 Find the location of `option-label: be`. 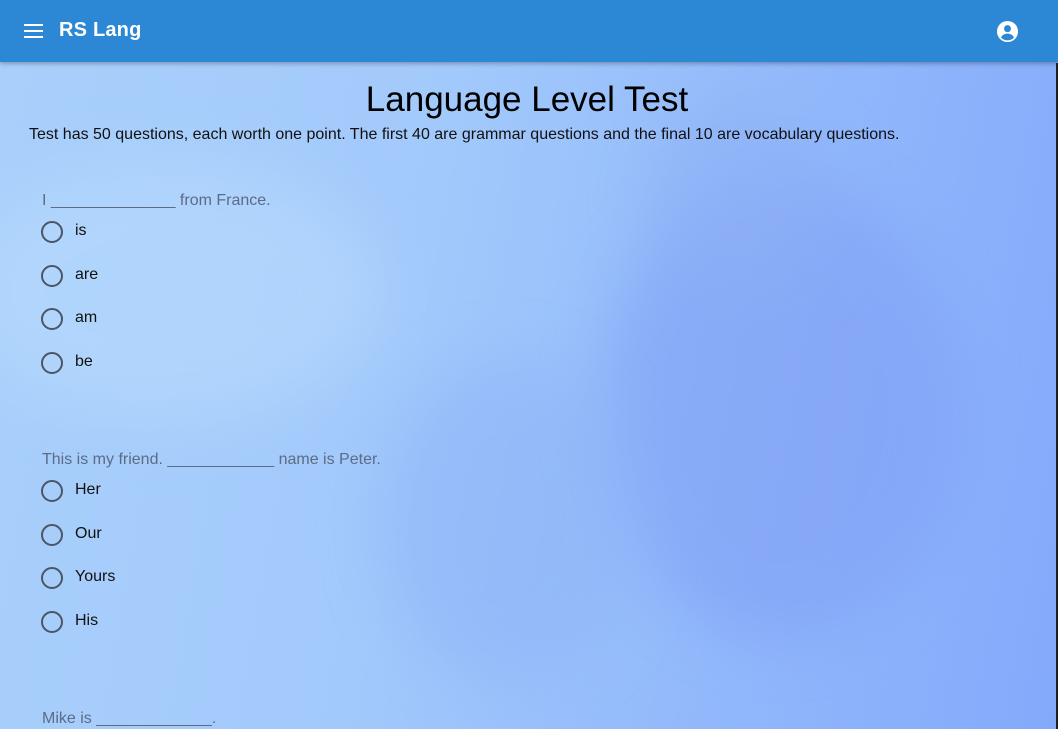

option-label: be is located at coordinates (84, 361).